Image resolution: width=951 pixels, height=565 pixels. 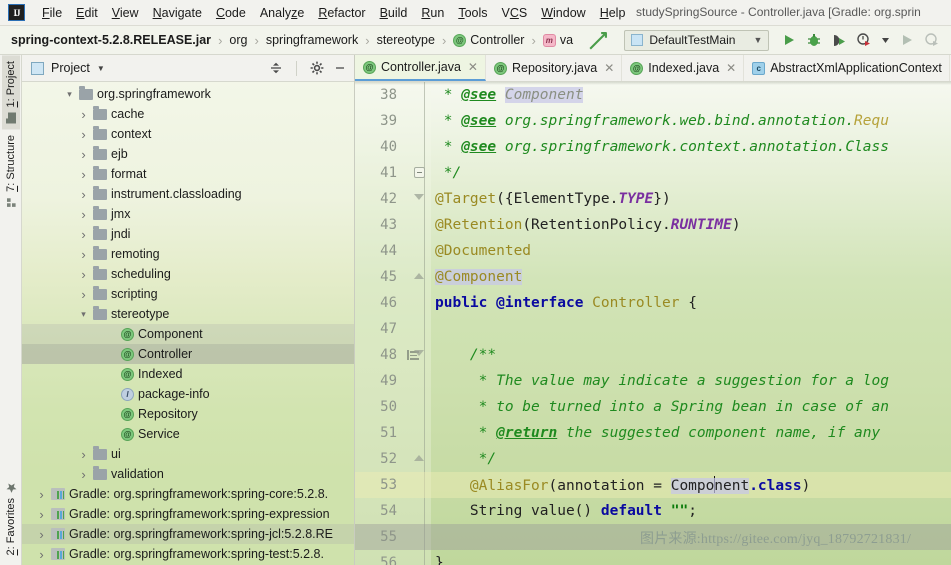 What do you see at coordinates (488, 40) in the screenshot?
I see `breadcrumb-controller: @ Controller` at bounding box center [488, 40].